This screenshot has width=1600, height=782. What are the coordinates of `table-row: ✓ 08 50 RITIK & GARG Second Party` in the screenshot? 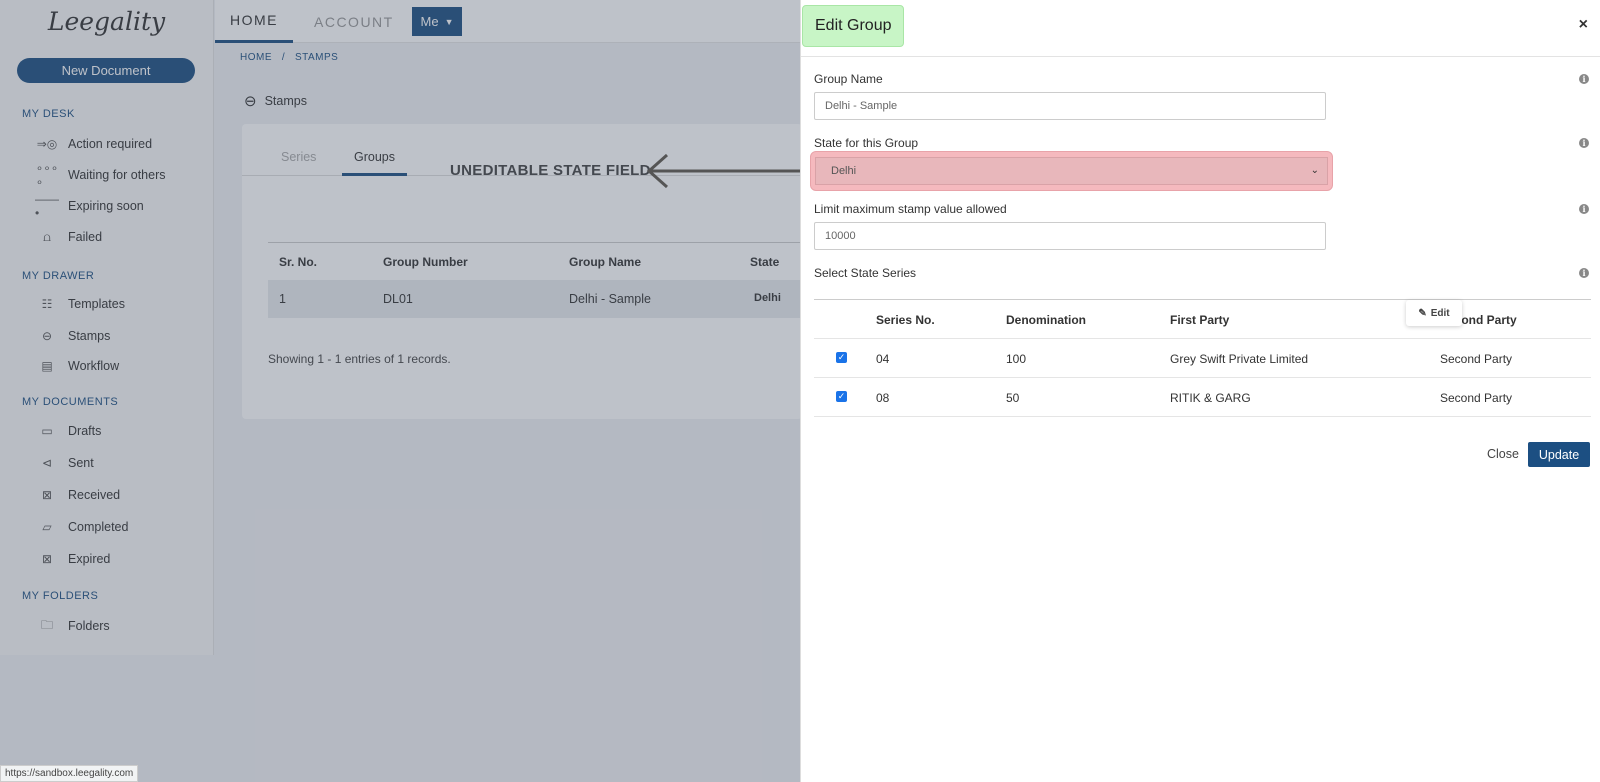 It's located at (1202, 397).